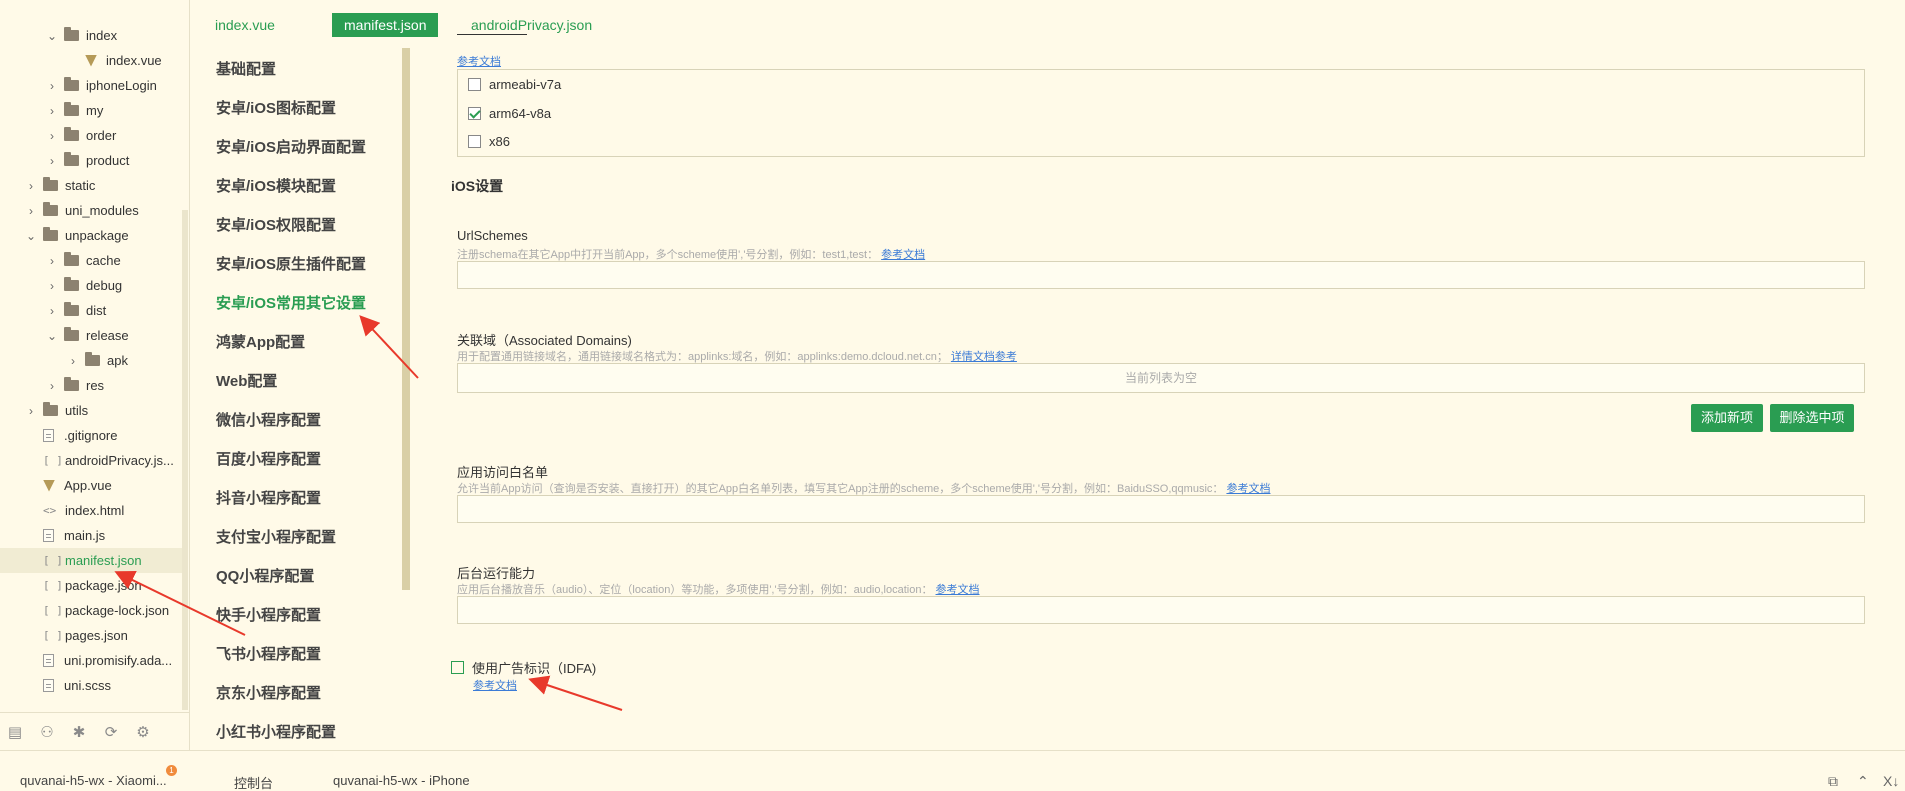 The image size is (1905, 791). Describe the element at coordinates (457, 667) in the screenshot. I see `idfa-checkbox` at that location.